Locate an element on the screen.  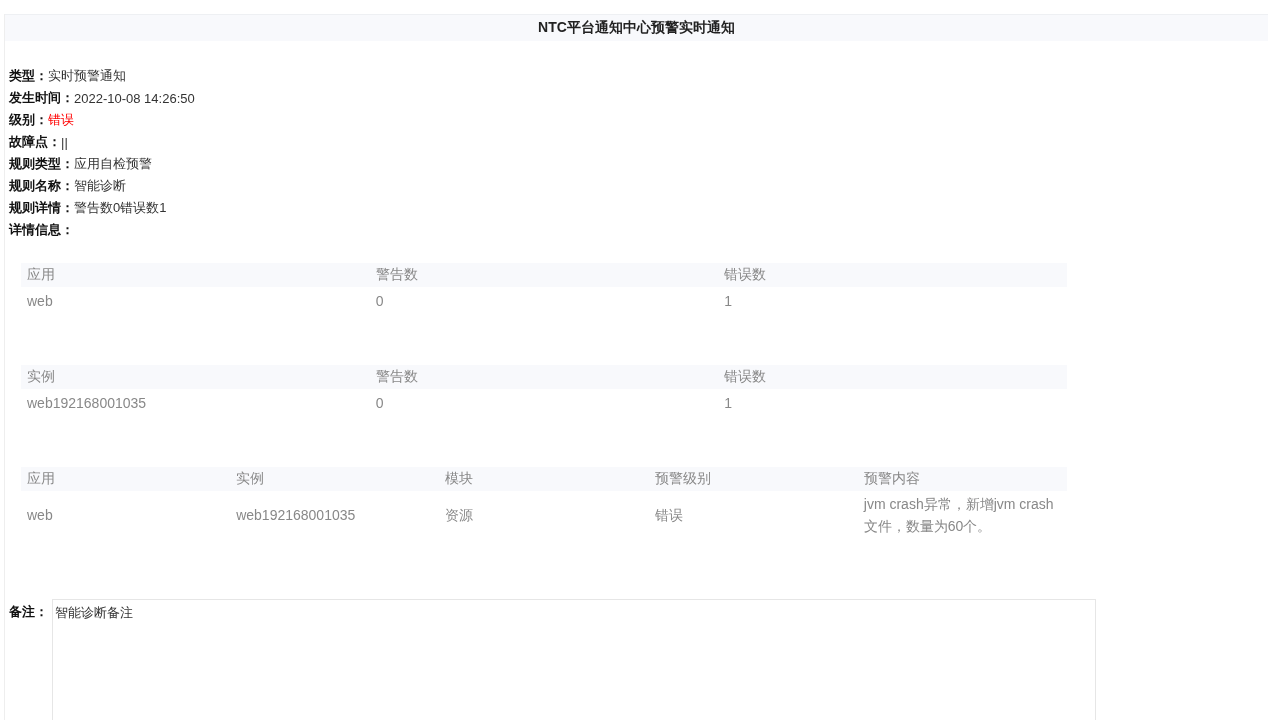
field-label: 故障点： is located at coordinates (35, 142).